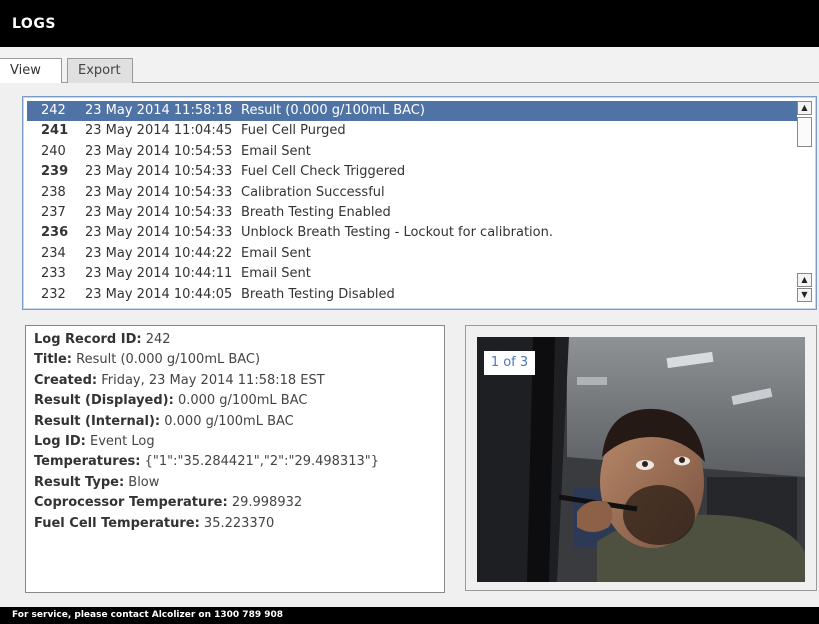  I want to click on detail-field: Coprocessor Temperature: 29.998932, so click(235, 503).